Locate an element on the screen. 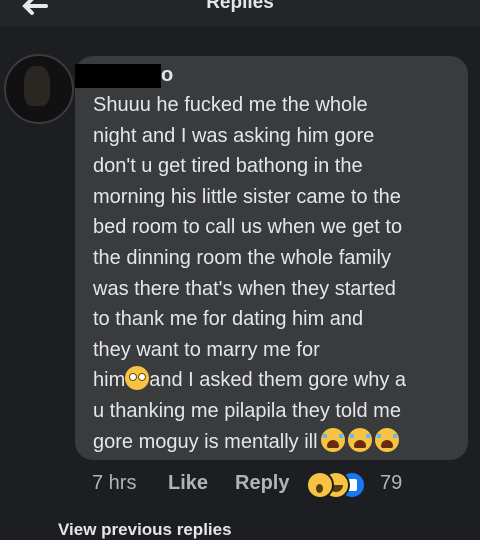 The image size is (480, 540). comment-line: to thank me for dating him and is located at coordinates (228, 319).